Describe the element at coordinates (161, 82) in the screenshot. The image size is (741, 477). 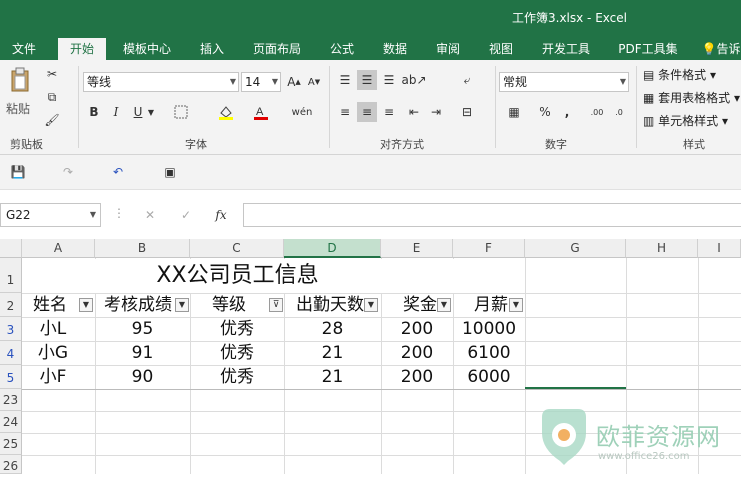
I see `font-name-select: 等线 ▼` at that location.